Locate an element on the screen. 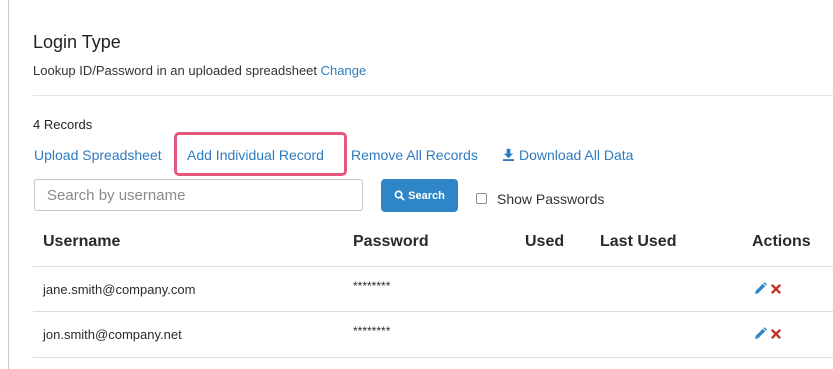  download-all-data-label: Download All Data is located at coordinates (576, 155).